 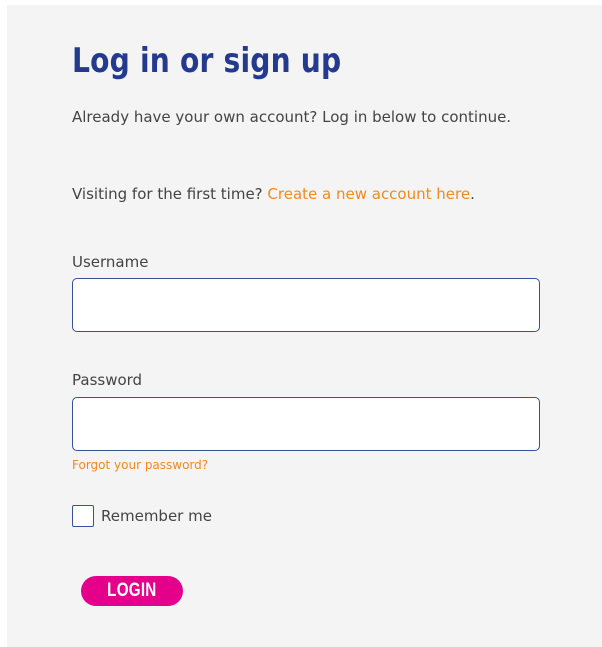 I want to click on first-visit-suffix: ., so click(x=472, y=194).